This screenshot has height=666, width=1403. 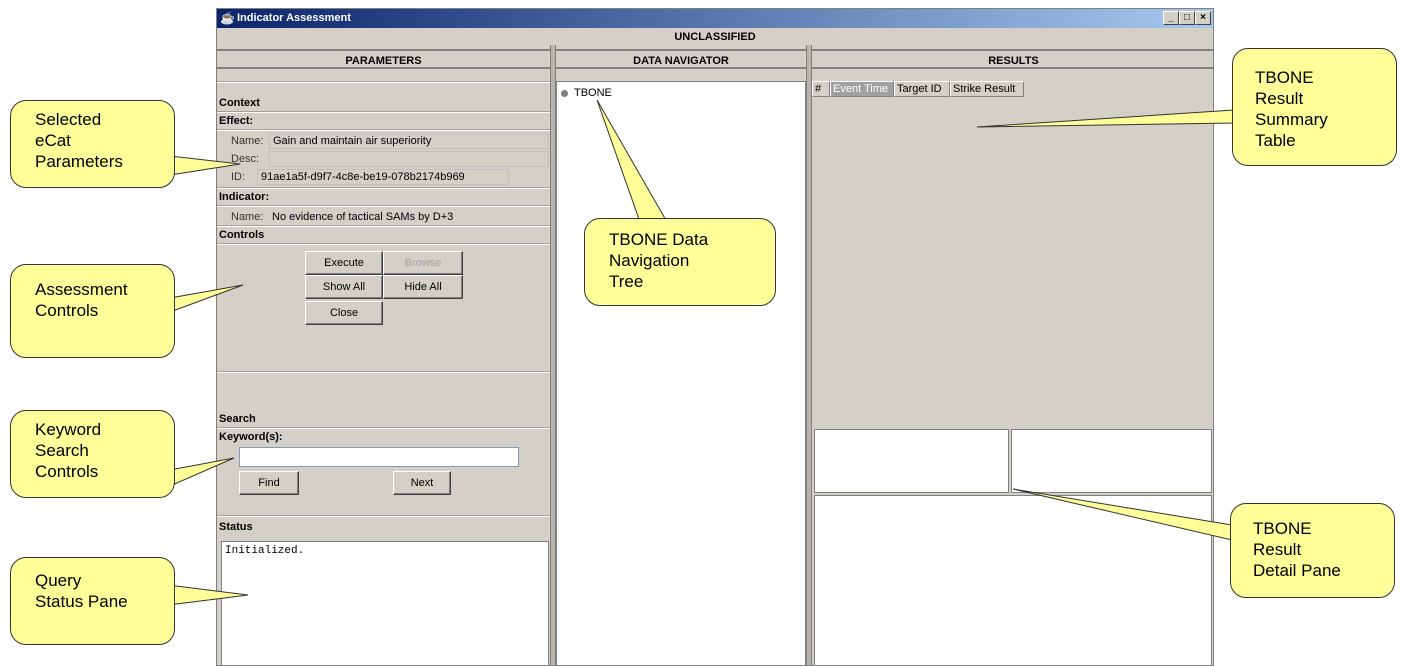 What do you see at coordinates (681, 59) in the screenshot?
I see `navigator-header: DATA NAVIGATOR` at bounding box center [681, 59].